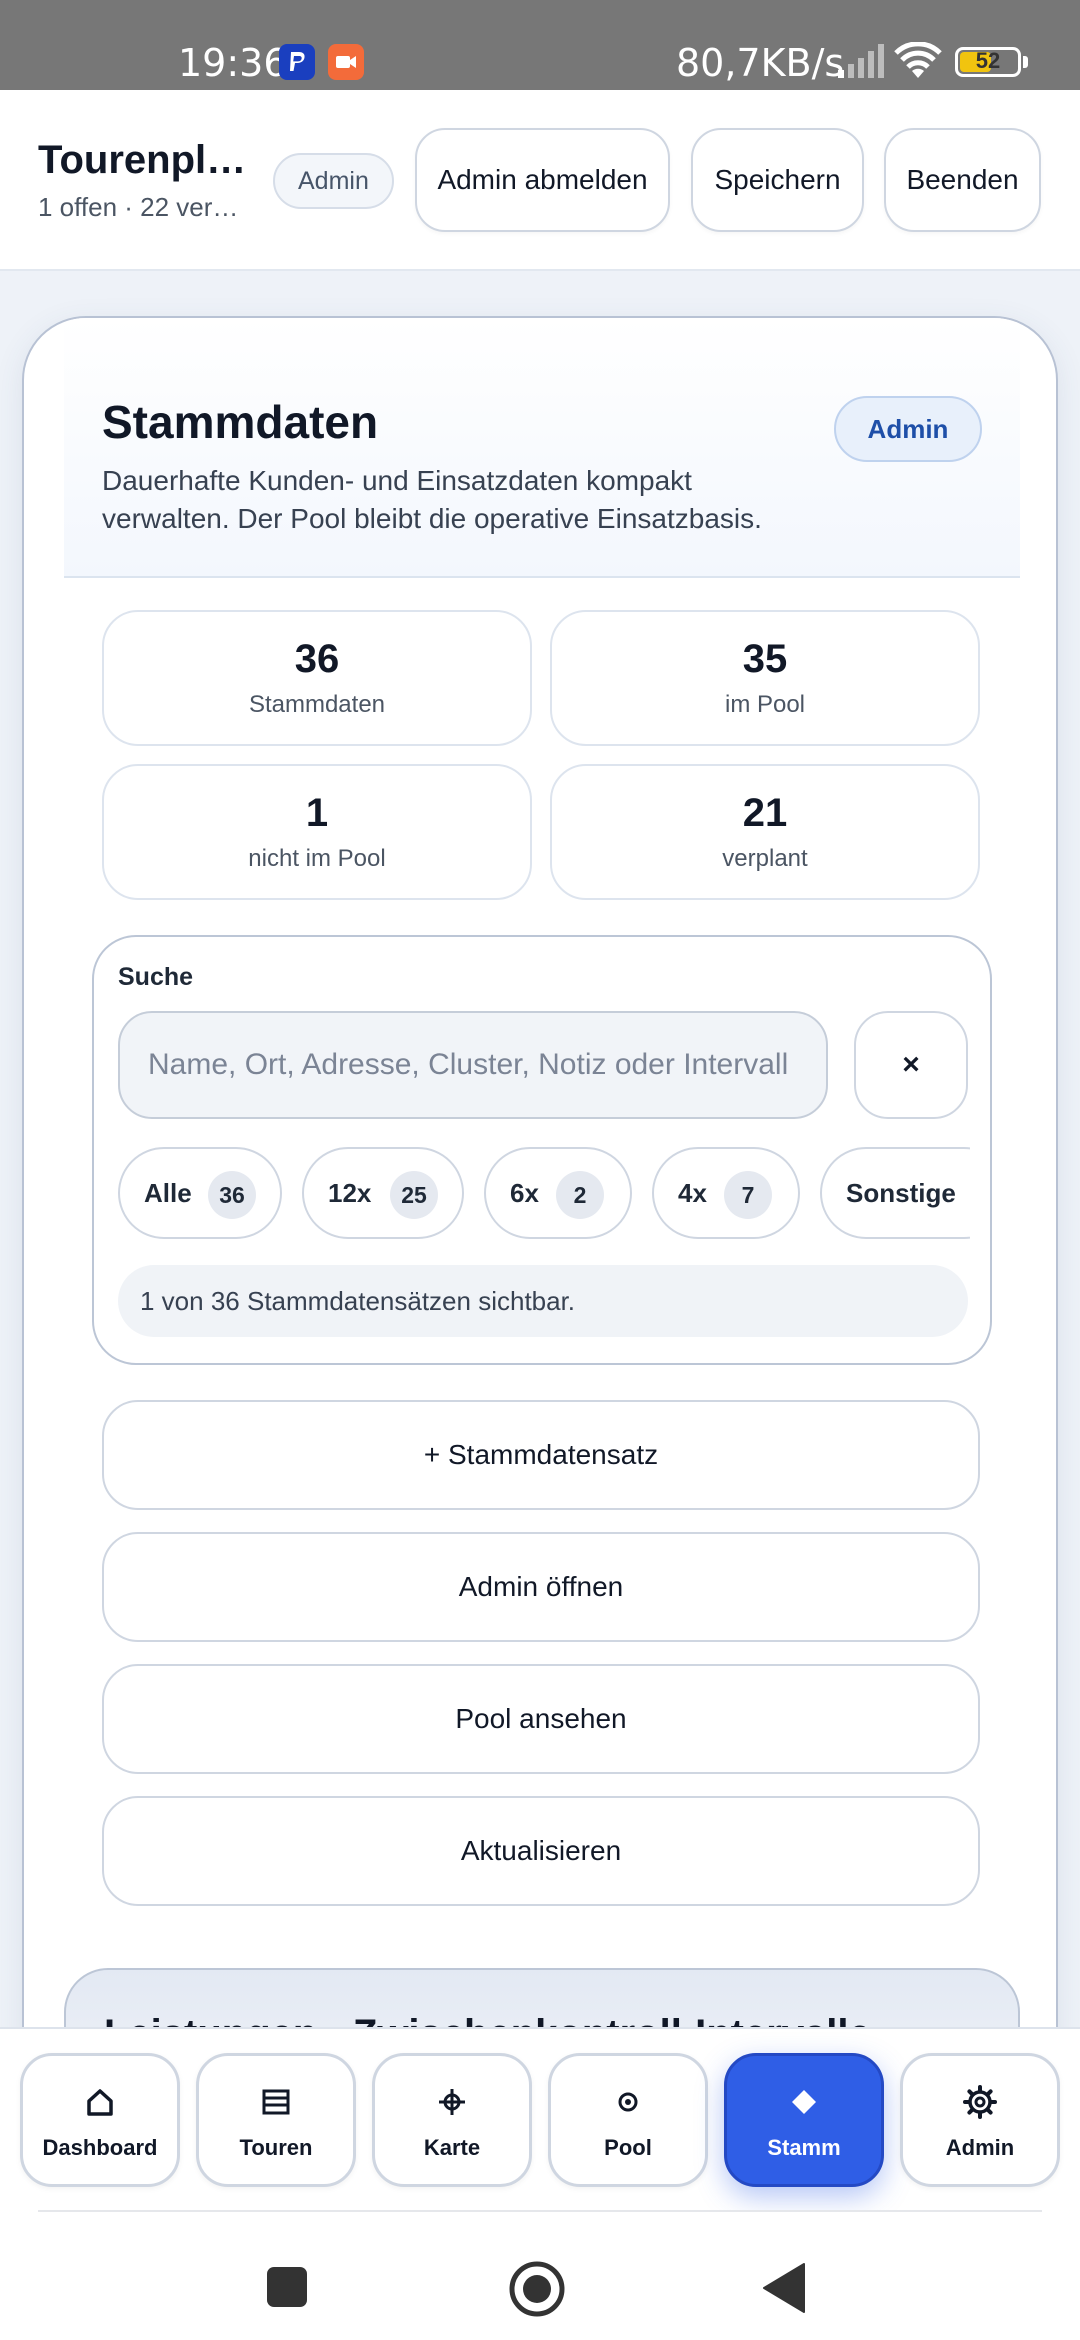 This screenshot has height=2340, width=1080. I want to click on nav-label: Stamm, so click(804, 2147).